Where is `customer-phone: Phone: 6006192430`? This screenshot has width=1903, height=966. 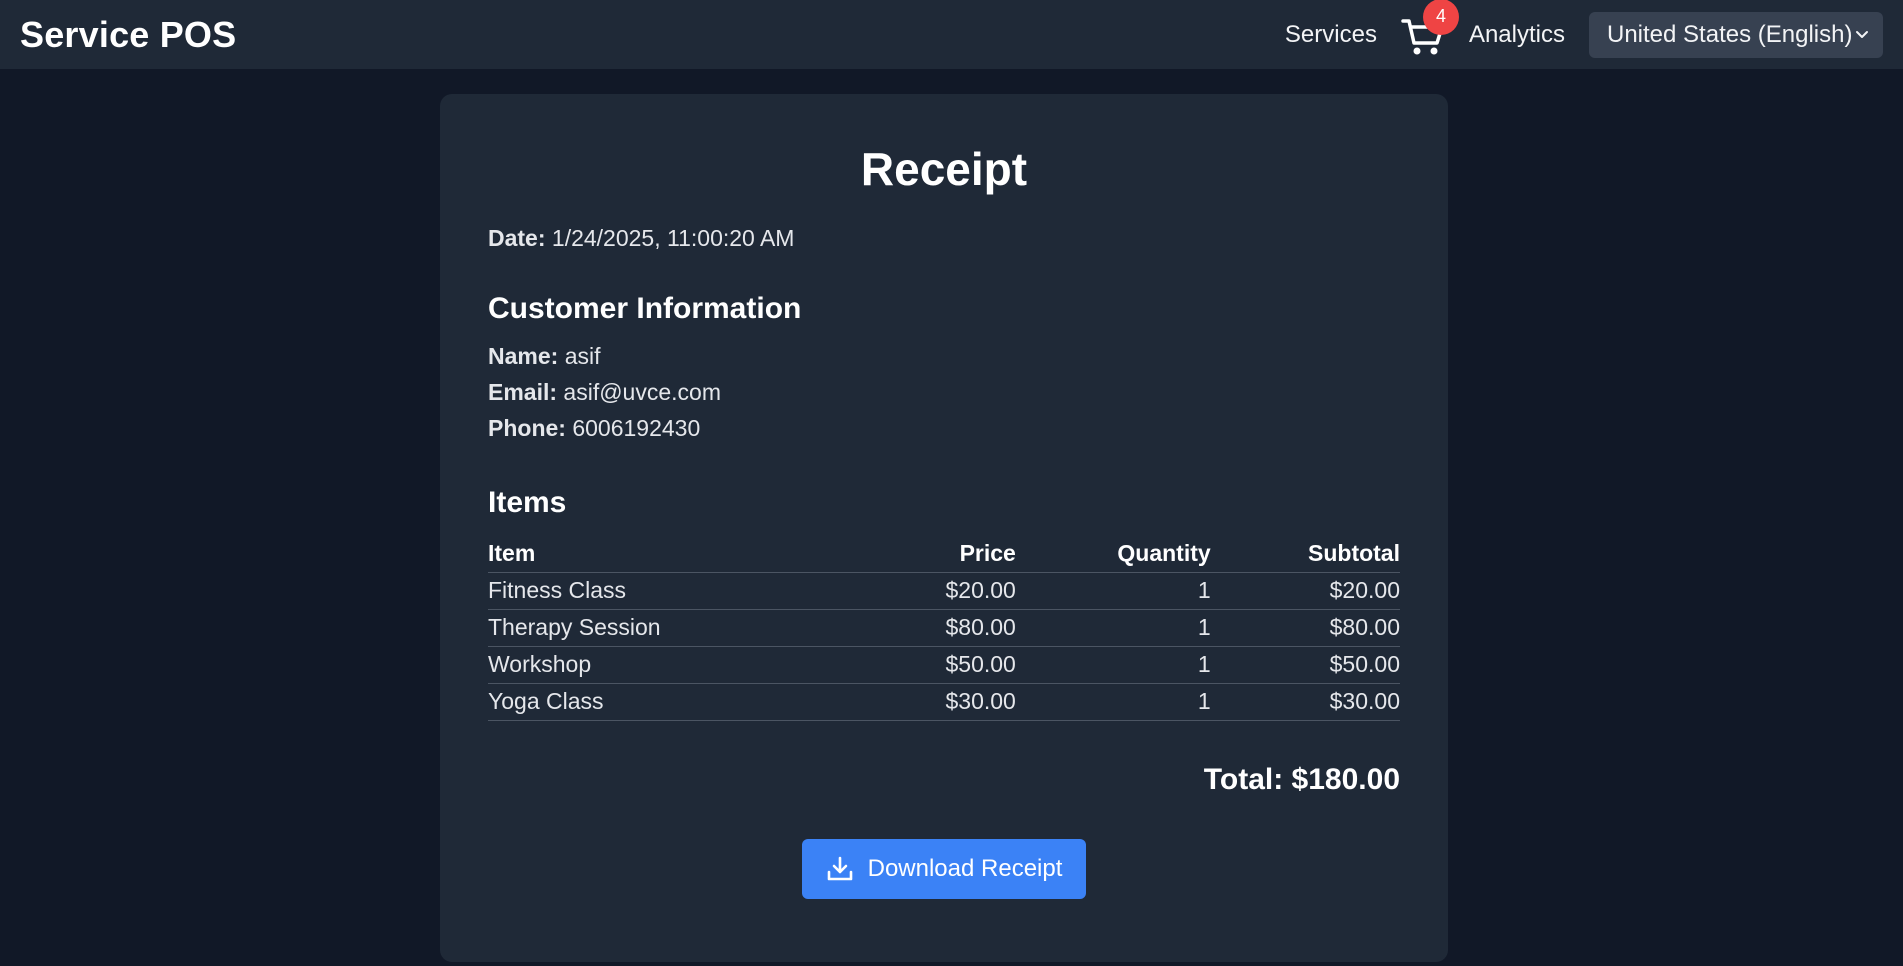 customer-phone: Phone: 6006192430 is located at coordinates (944, 428).